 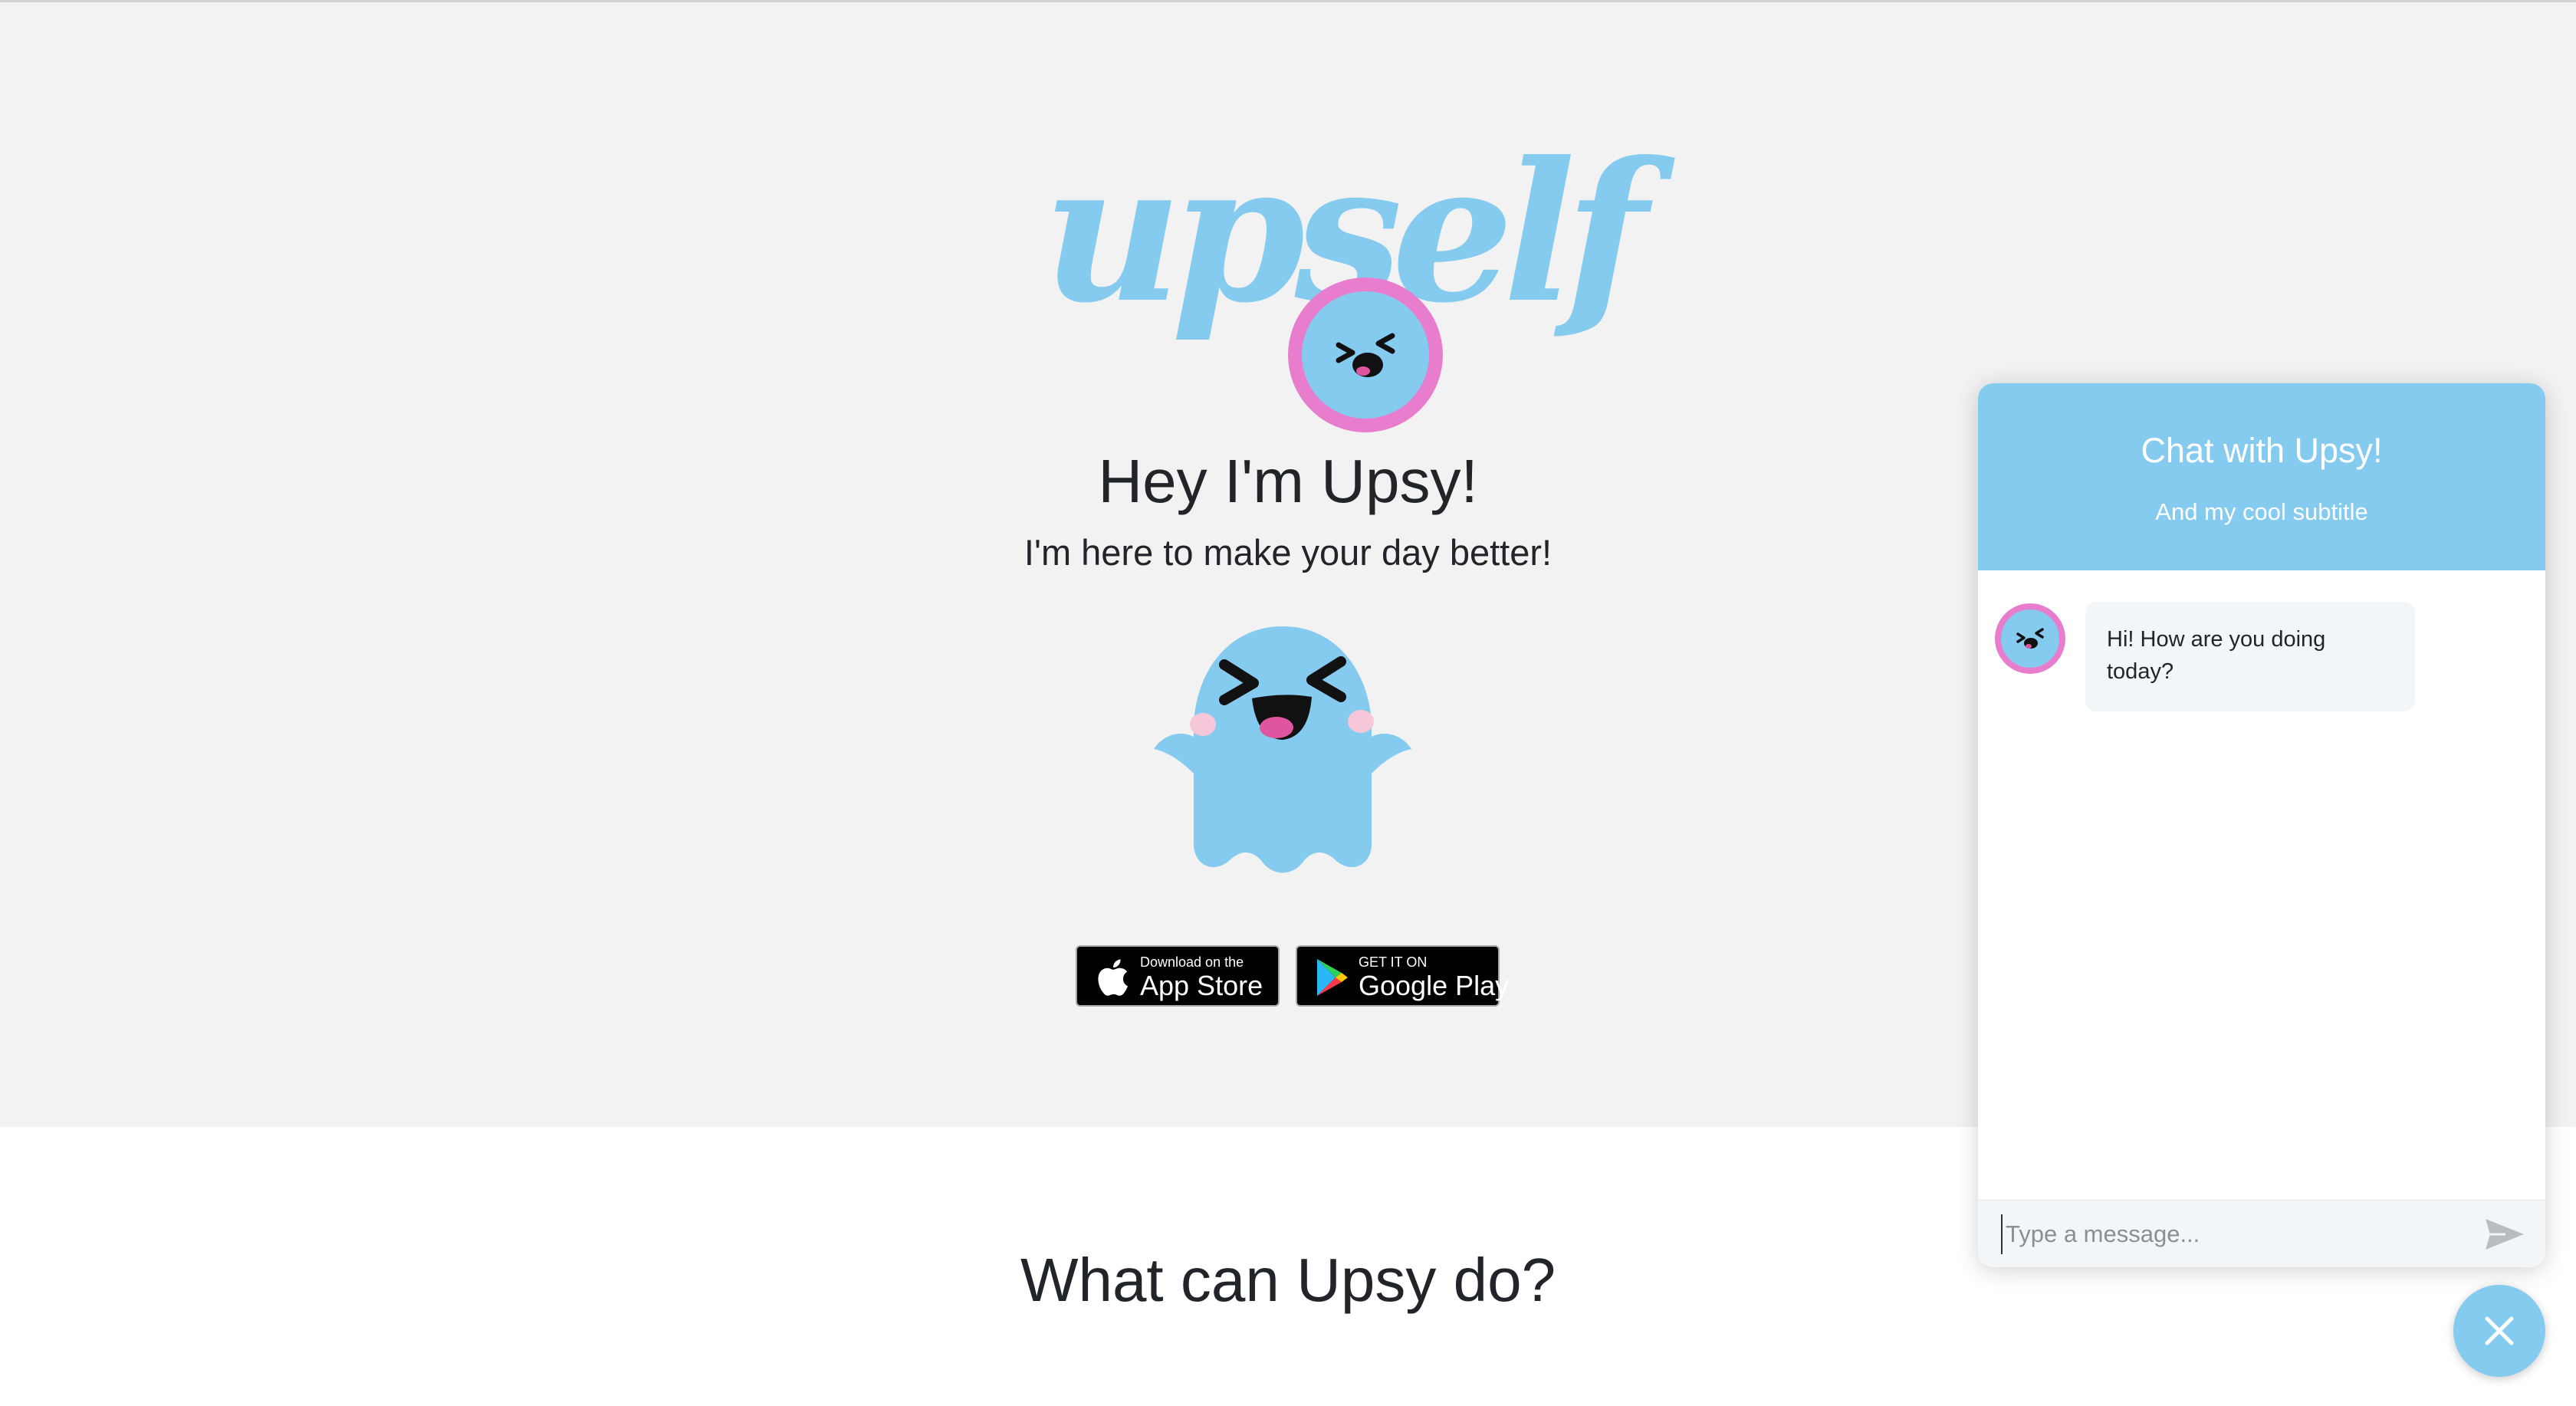 What do you see at coordinates (1113, 977) in the screenshot?
I see `apple-icon` at bounding box center [1113, 977].